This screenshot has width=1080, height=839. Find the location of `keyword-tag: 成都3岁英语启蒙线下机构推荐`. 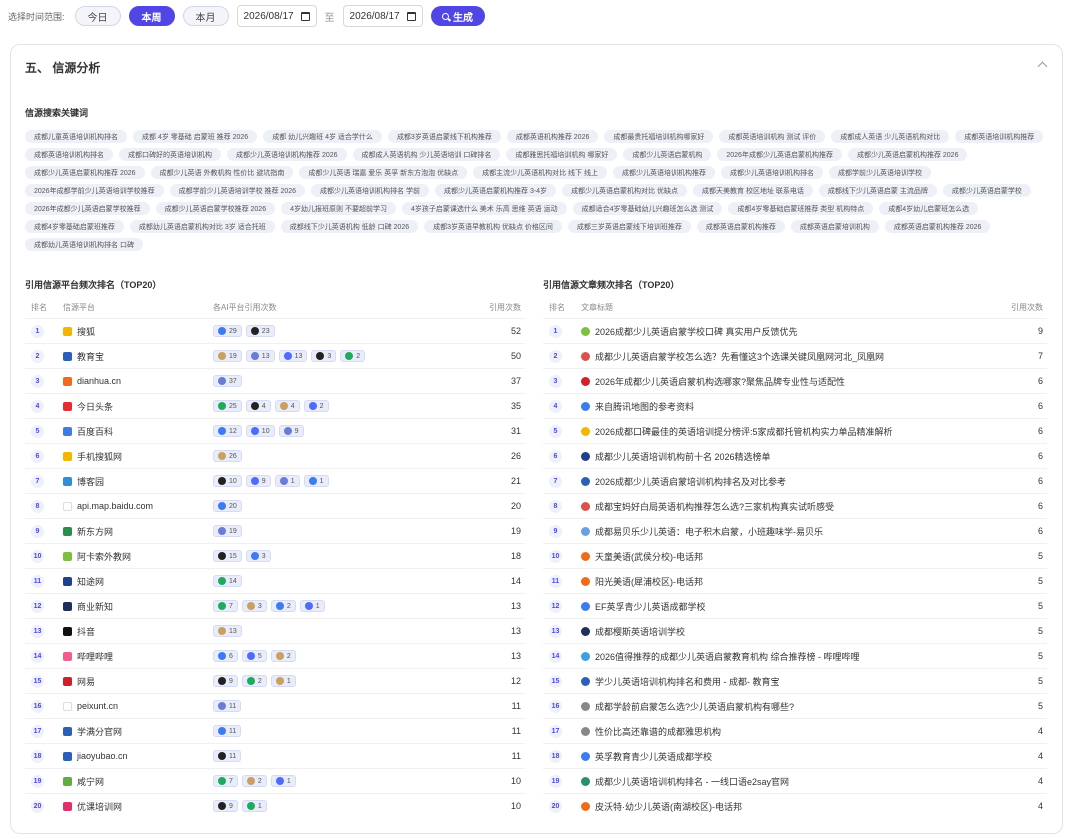

keyword-tag: 成都3岁英语启蒙线下机构推荐 is located at coordinates (444, 136).